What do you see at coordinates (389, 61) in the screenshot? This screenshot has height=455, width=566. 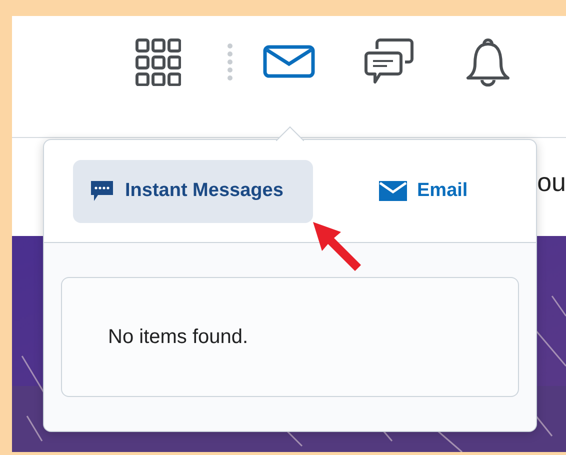 I see `chat-bubbles-icon` at bounding box center [389, 61].